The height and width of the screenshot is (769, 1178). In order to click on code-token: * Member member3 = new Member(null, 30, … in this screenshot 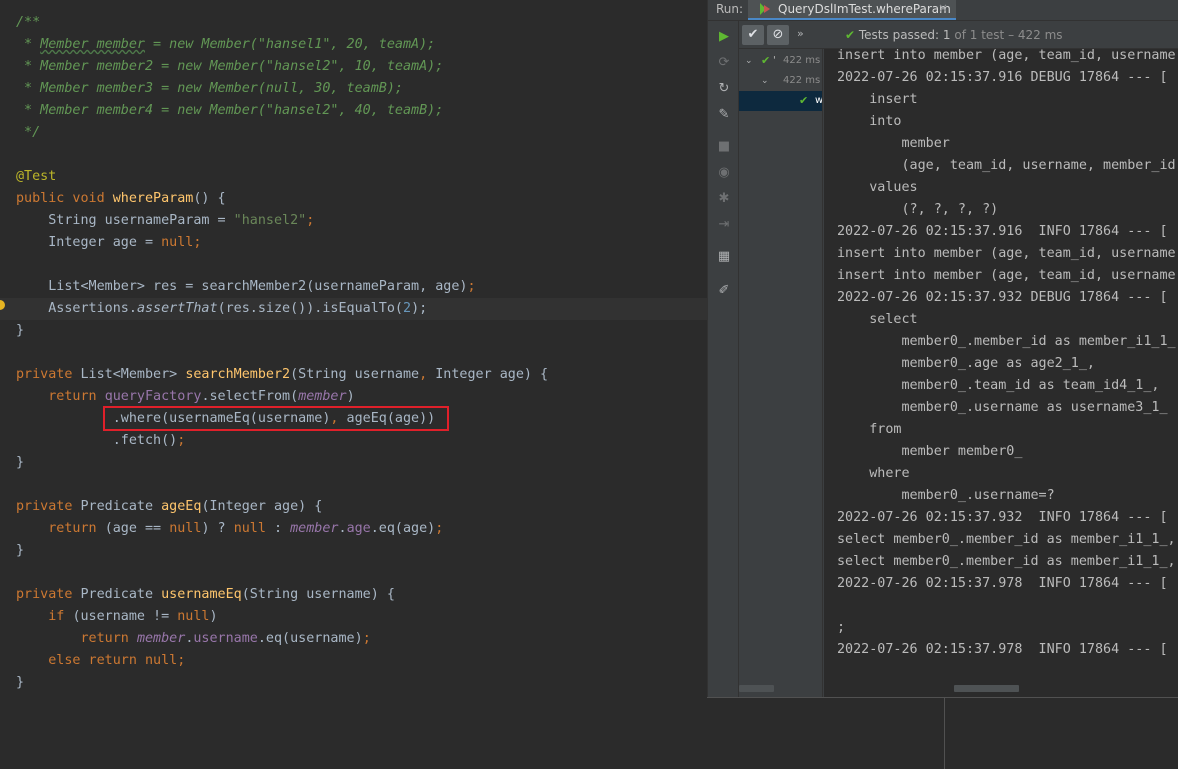, I will do `click(209, 88)`.